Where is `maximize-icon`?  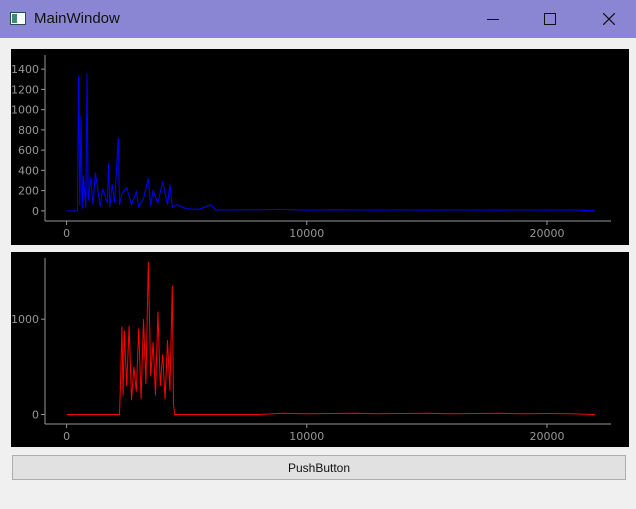 maximize-icon is located at coordinates (550, 19).